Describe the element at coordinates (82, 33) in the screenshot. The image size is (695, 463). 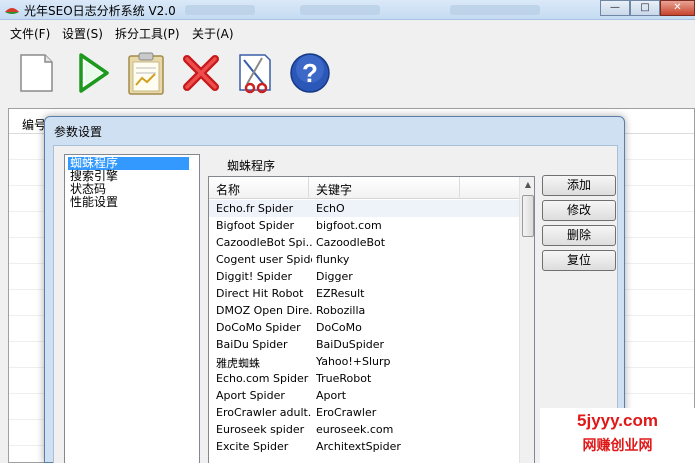
I see `menu-settings: 设置(S)` at that location.